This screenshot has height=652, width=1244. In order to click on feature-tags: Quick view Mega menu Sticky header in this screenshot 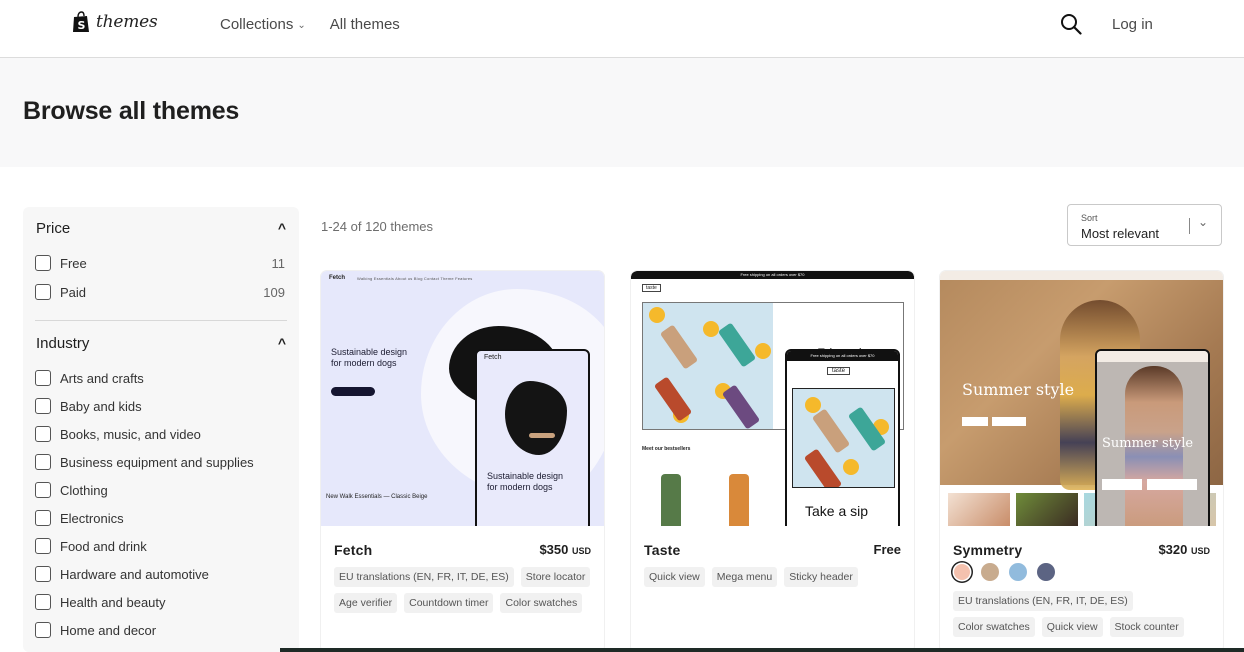, I will do `click(772, 577)`.